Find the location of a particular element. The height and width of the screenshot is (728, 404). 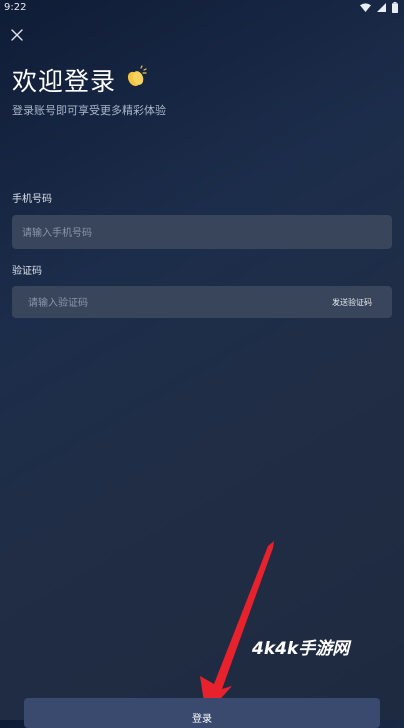

login-button: 登录 is located at coordinates (202, 713).